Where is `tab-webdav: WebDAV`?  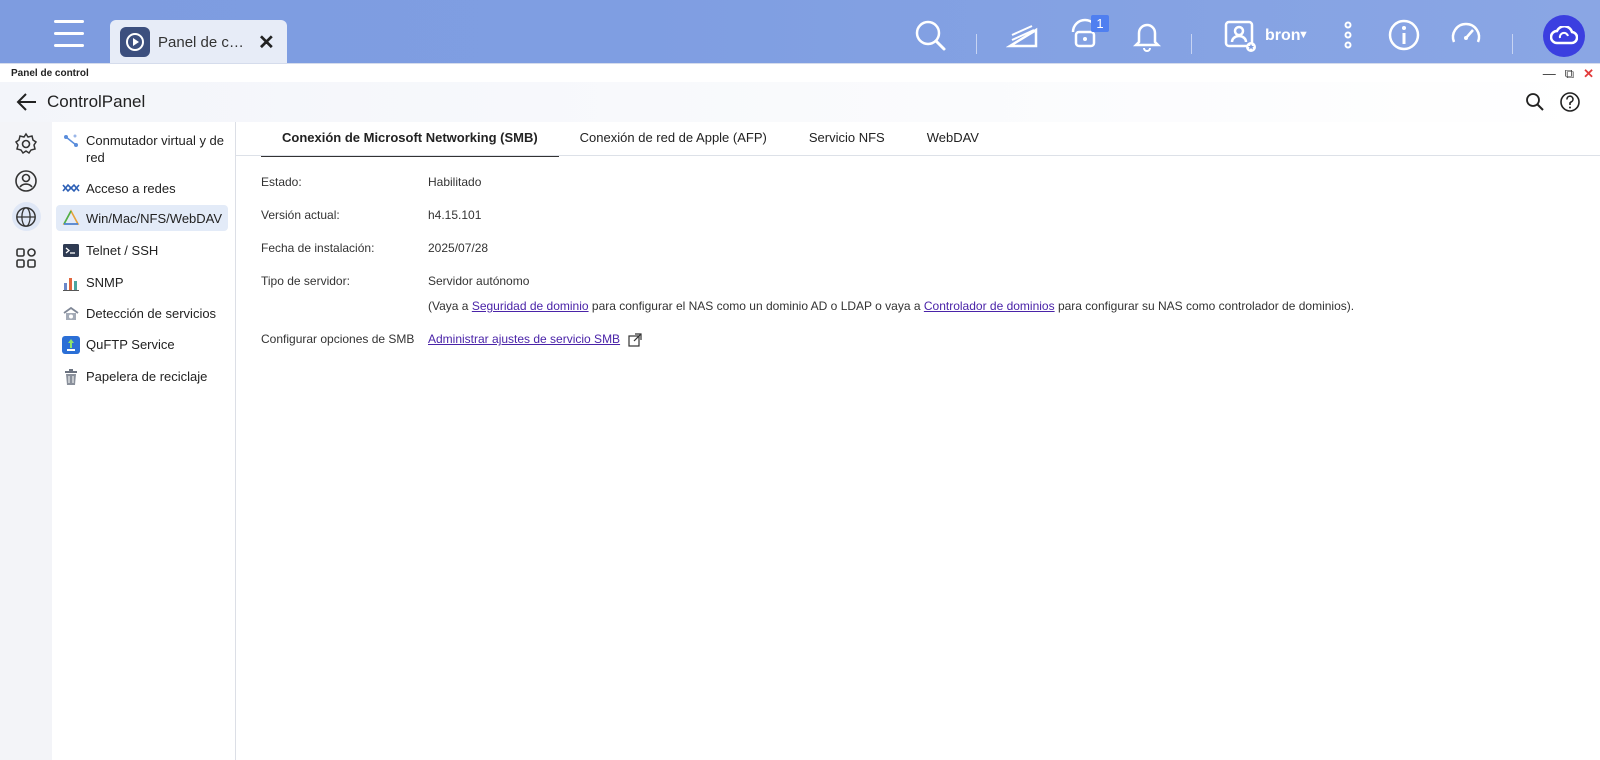 tab-webdav: WebDAV is located at coordinates (953, 142).